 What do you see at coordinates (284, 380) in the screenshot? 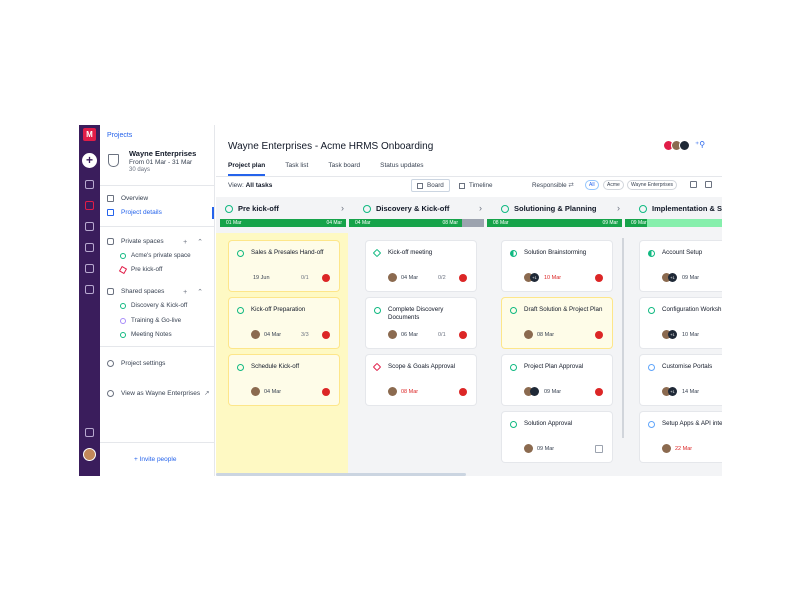
I see `task-card: Schedule Kick-off 04 Mar` at bounding box center [284, 380].